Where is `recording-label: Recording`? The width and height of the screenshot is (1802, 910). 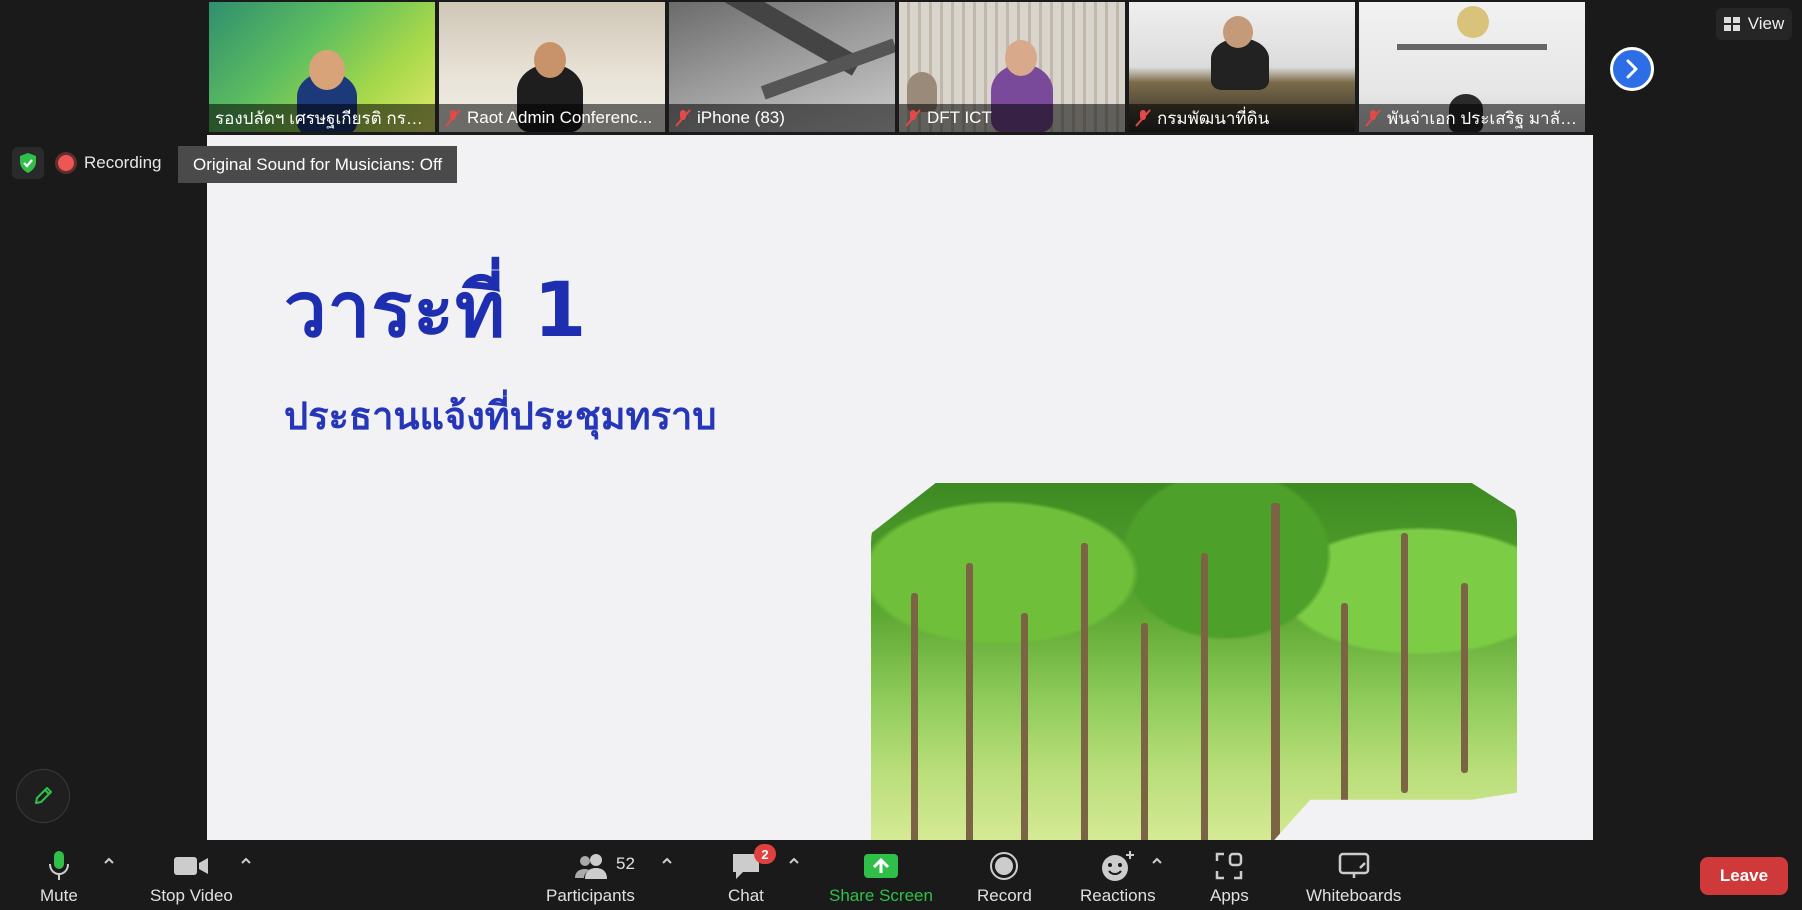
recording-label: Recording is located at coordinates (123, 162).